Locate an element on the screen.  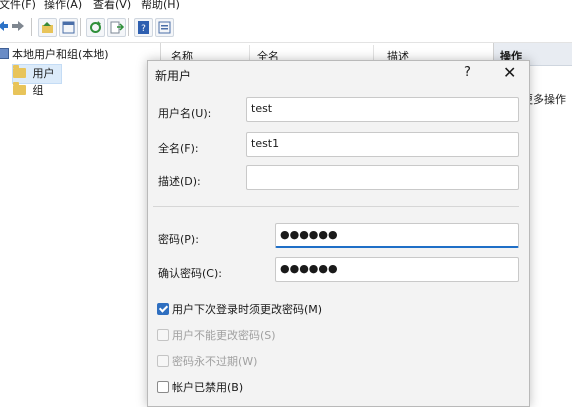
toolbar: ? is located at coordinates (286, 27).